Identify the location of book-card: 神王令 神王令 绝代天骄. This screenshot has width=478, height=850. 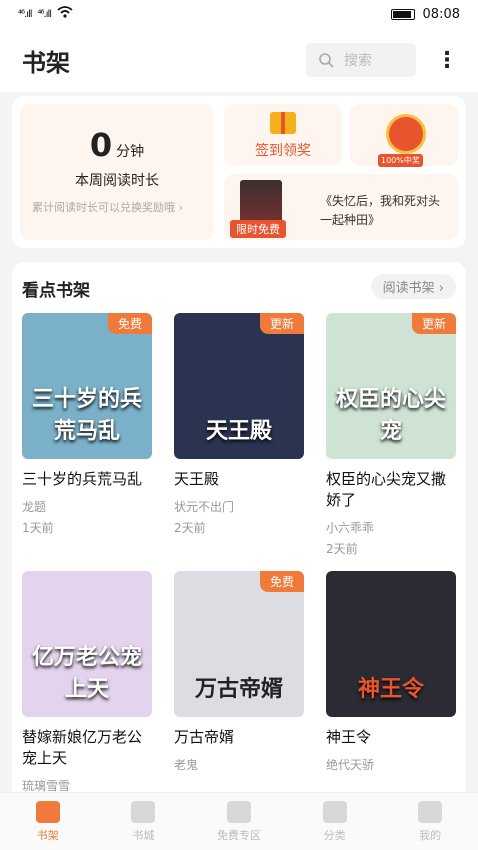
(391, 672).